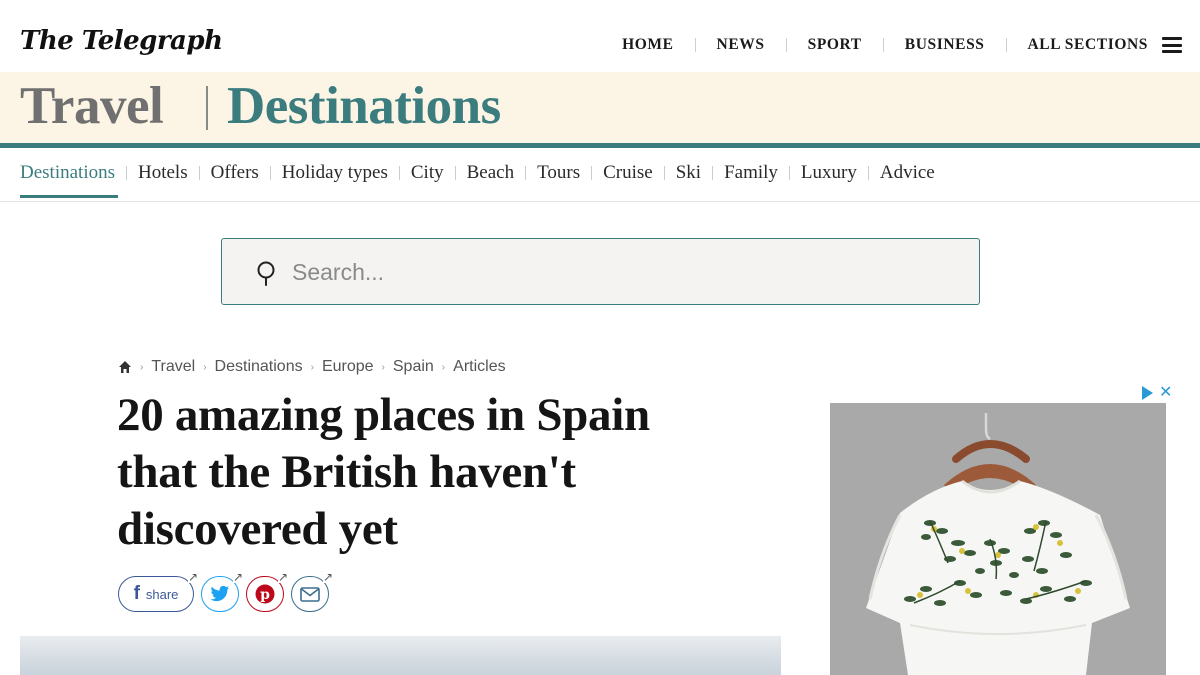 The image size is (1200, 675). What do you see at coordinates (829, 180) in the screenshot?
I see `subnav-luxury: Luxury` at bounding box center [829, 180].